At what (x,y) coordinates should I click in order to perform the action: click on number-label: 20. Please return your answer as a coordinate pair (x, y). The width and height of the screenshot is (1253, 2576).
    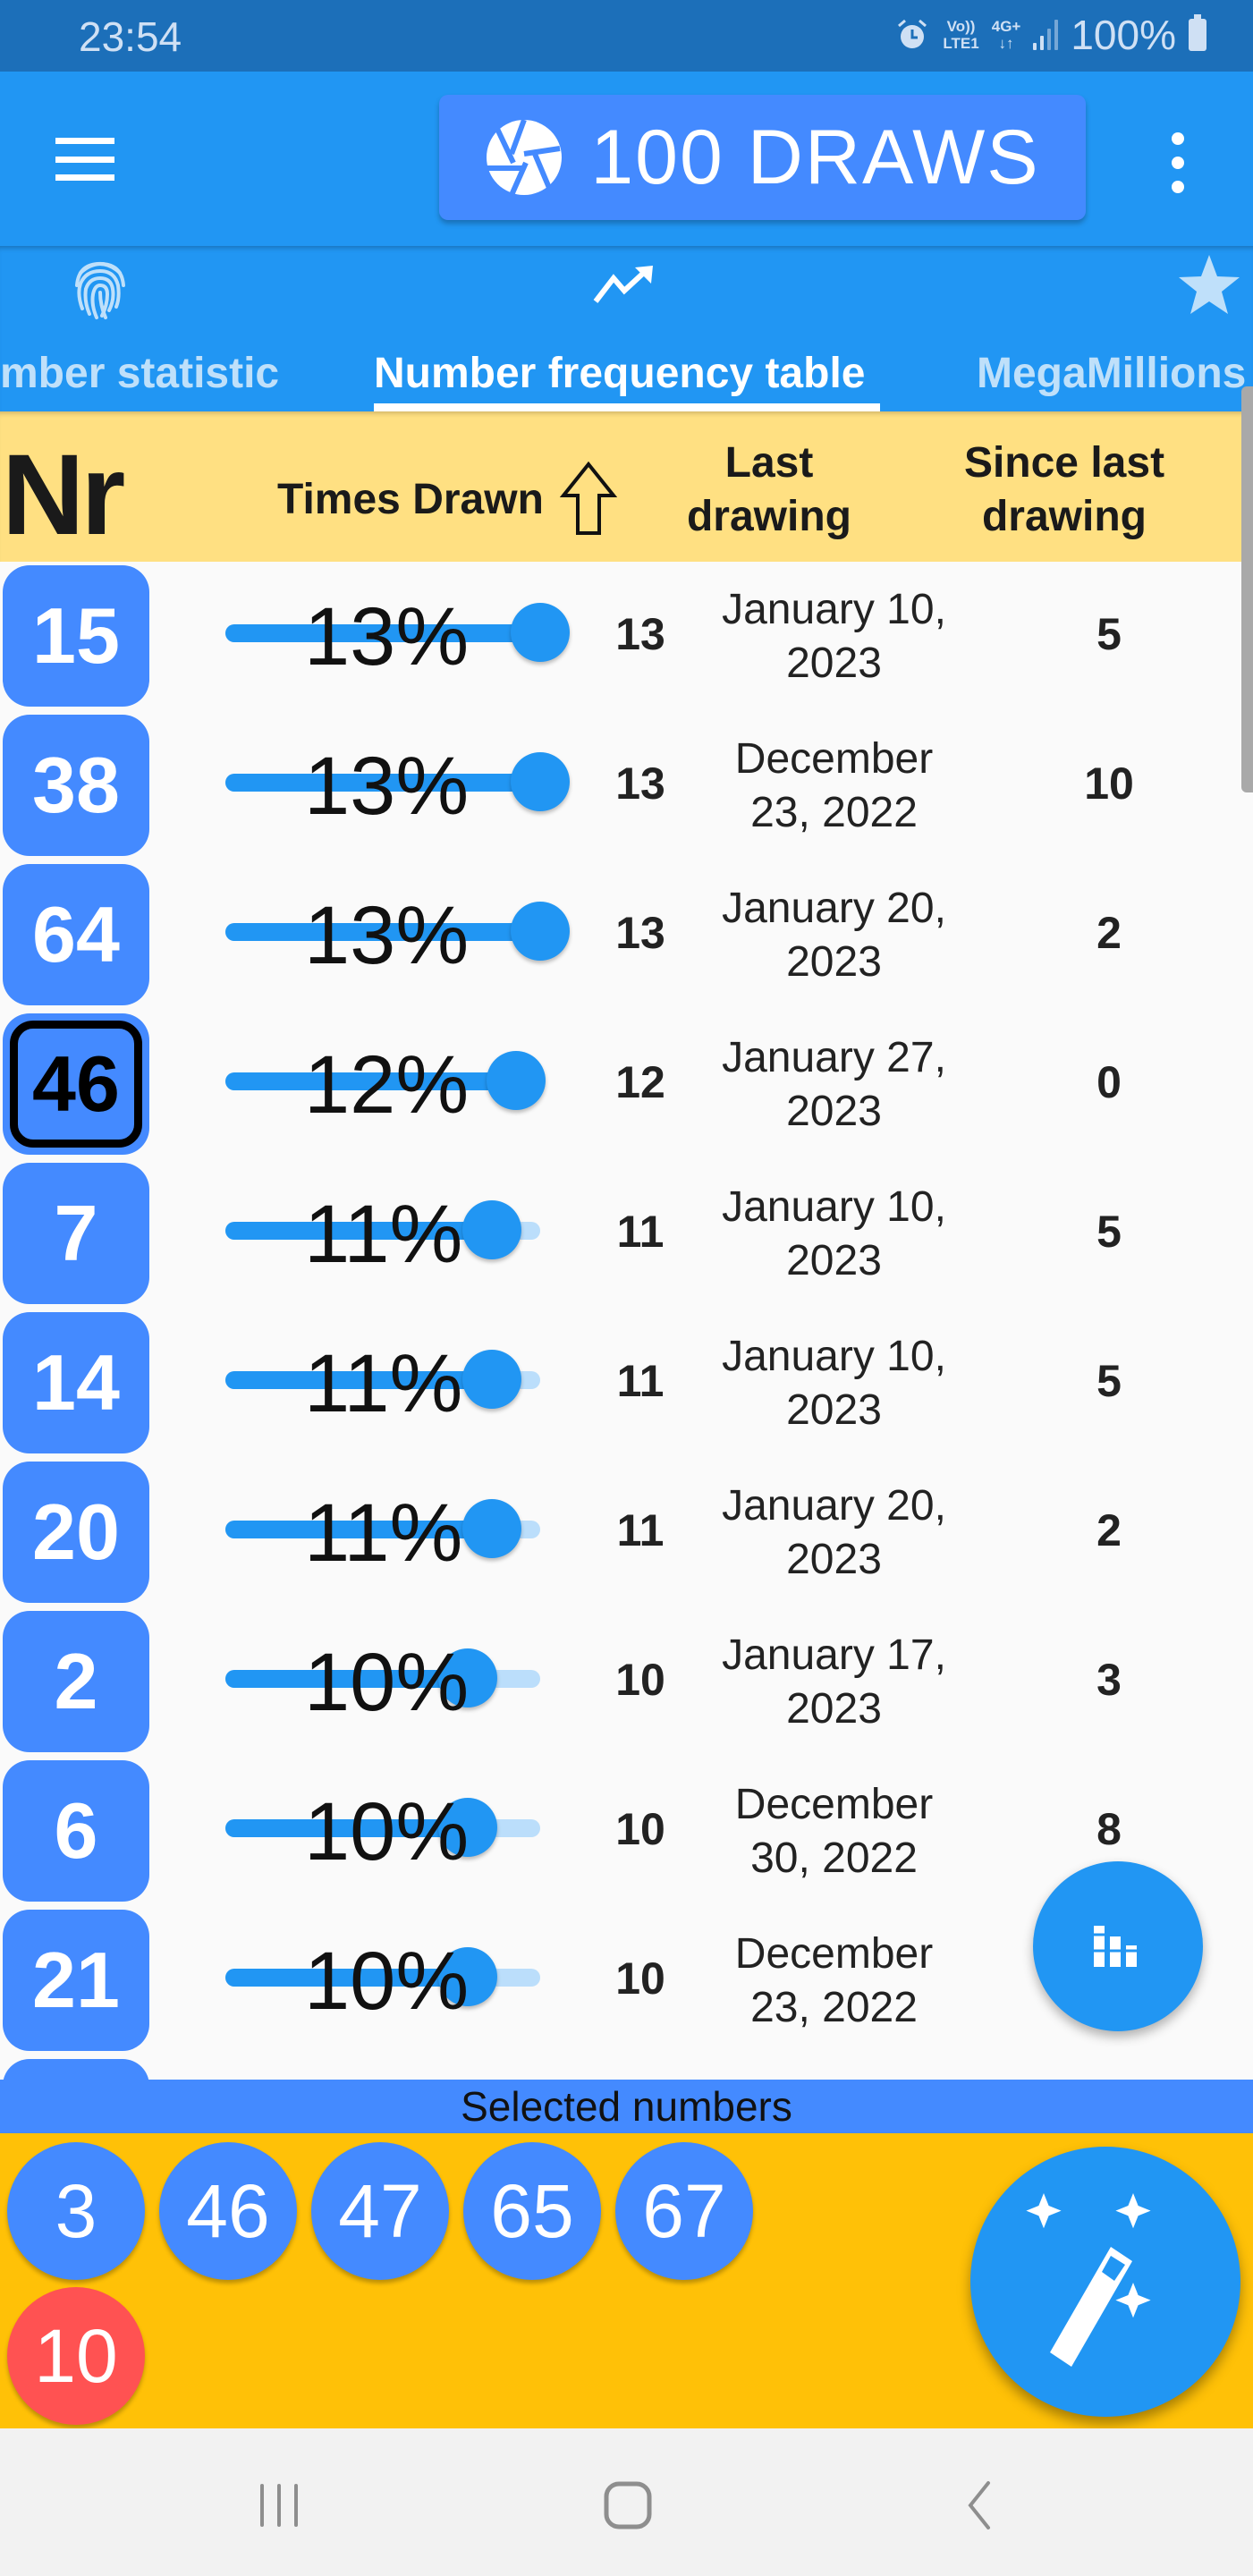
    Looking at the image, I should click on (76, 1531).